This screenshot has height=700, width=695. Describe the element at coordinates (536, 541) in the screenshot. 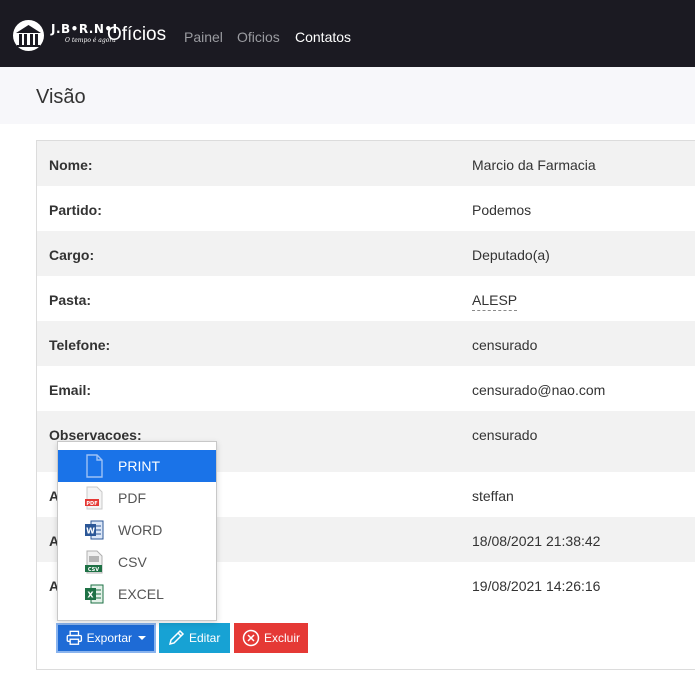

I see `detail-value: 18/08/2021 21:38:42` at that location.